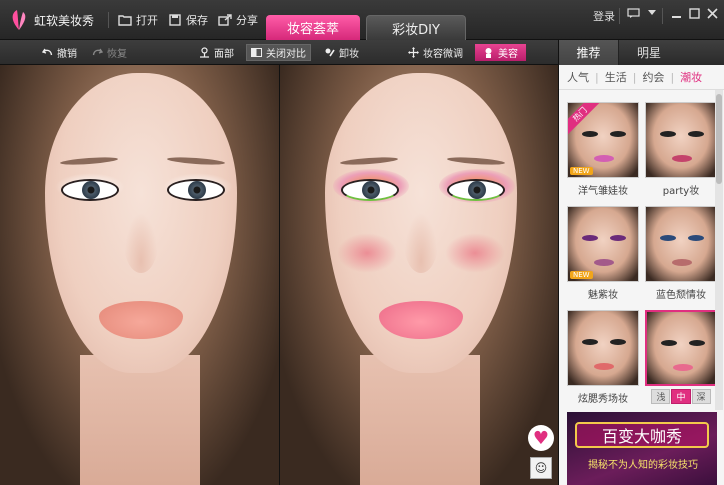 The width and height of the screenshot is (724, 485). Describe the element at coordinates (681, 191) in the screenshot. I see `style-label: party妆` at that location.